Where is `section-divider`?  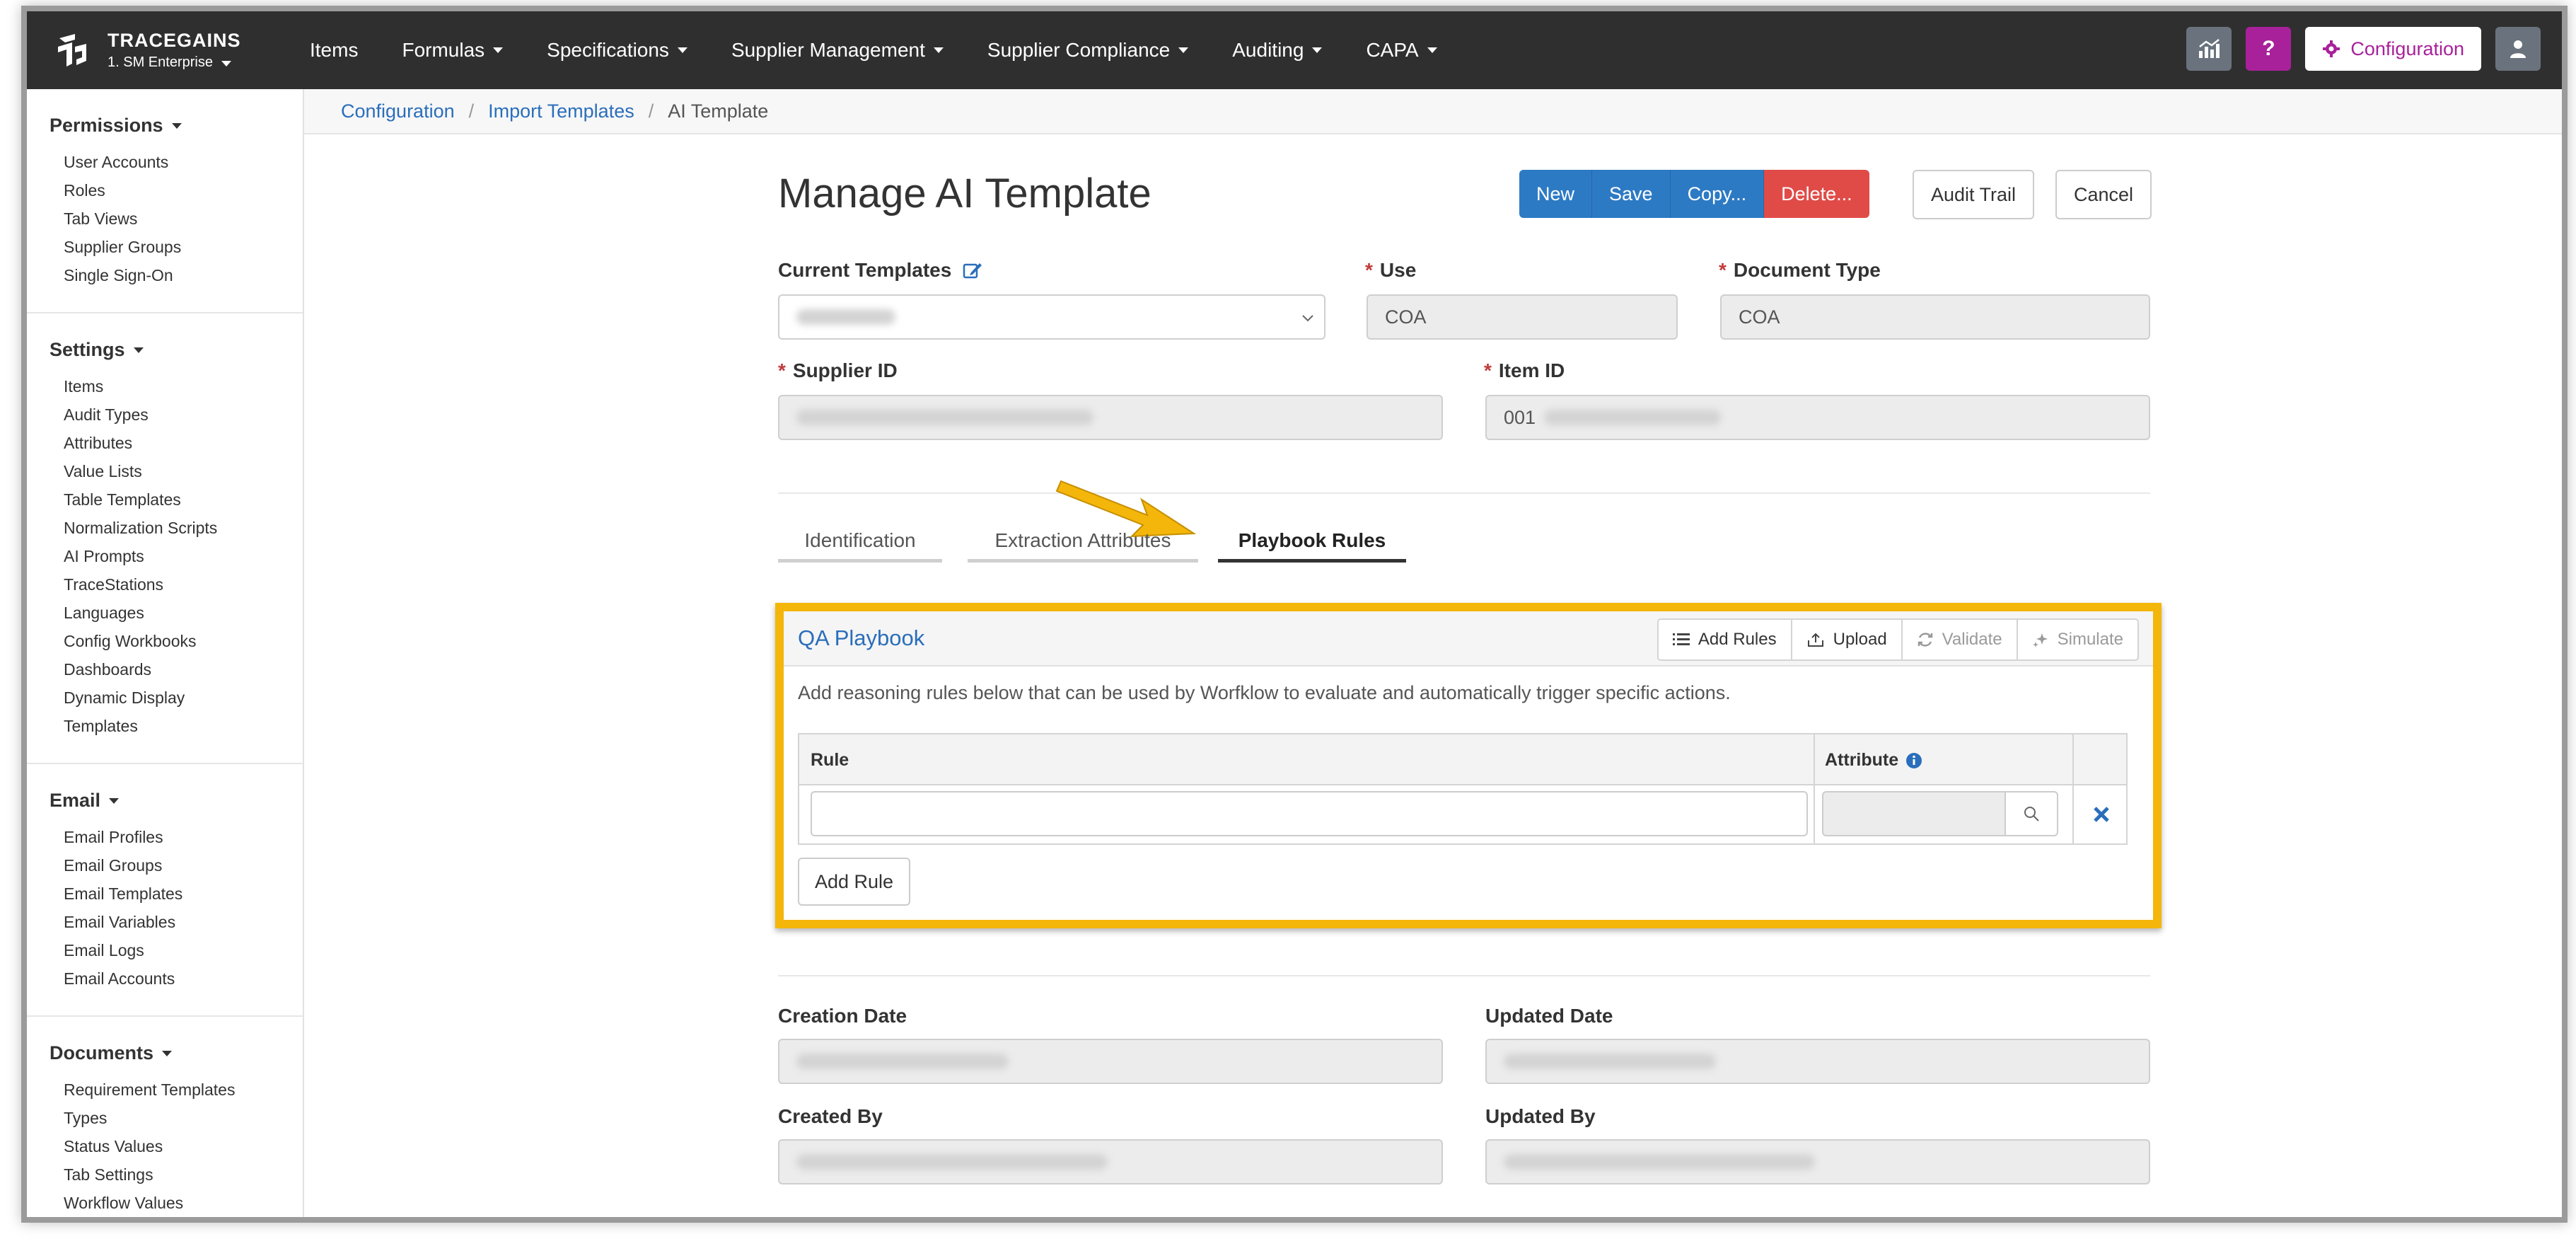
section-divider is located at coordinates (1464, 493).